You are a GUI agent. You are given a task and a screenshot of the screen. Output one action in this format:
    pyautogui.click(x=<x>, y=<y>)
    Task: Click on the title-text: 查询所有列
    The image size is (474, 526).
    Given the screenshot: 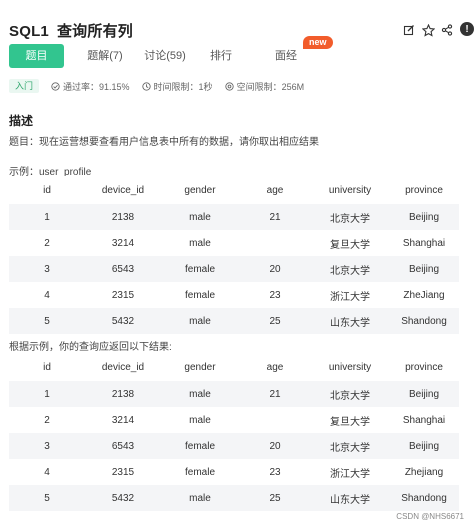 What is the action you would take?
    pyautogui.click(x=94, y=31)
    